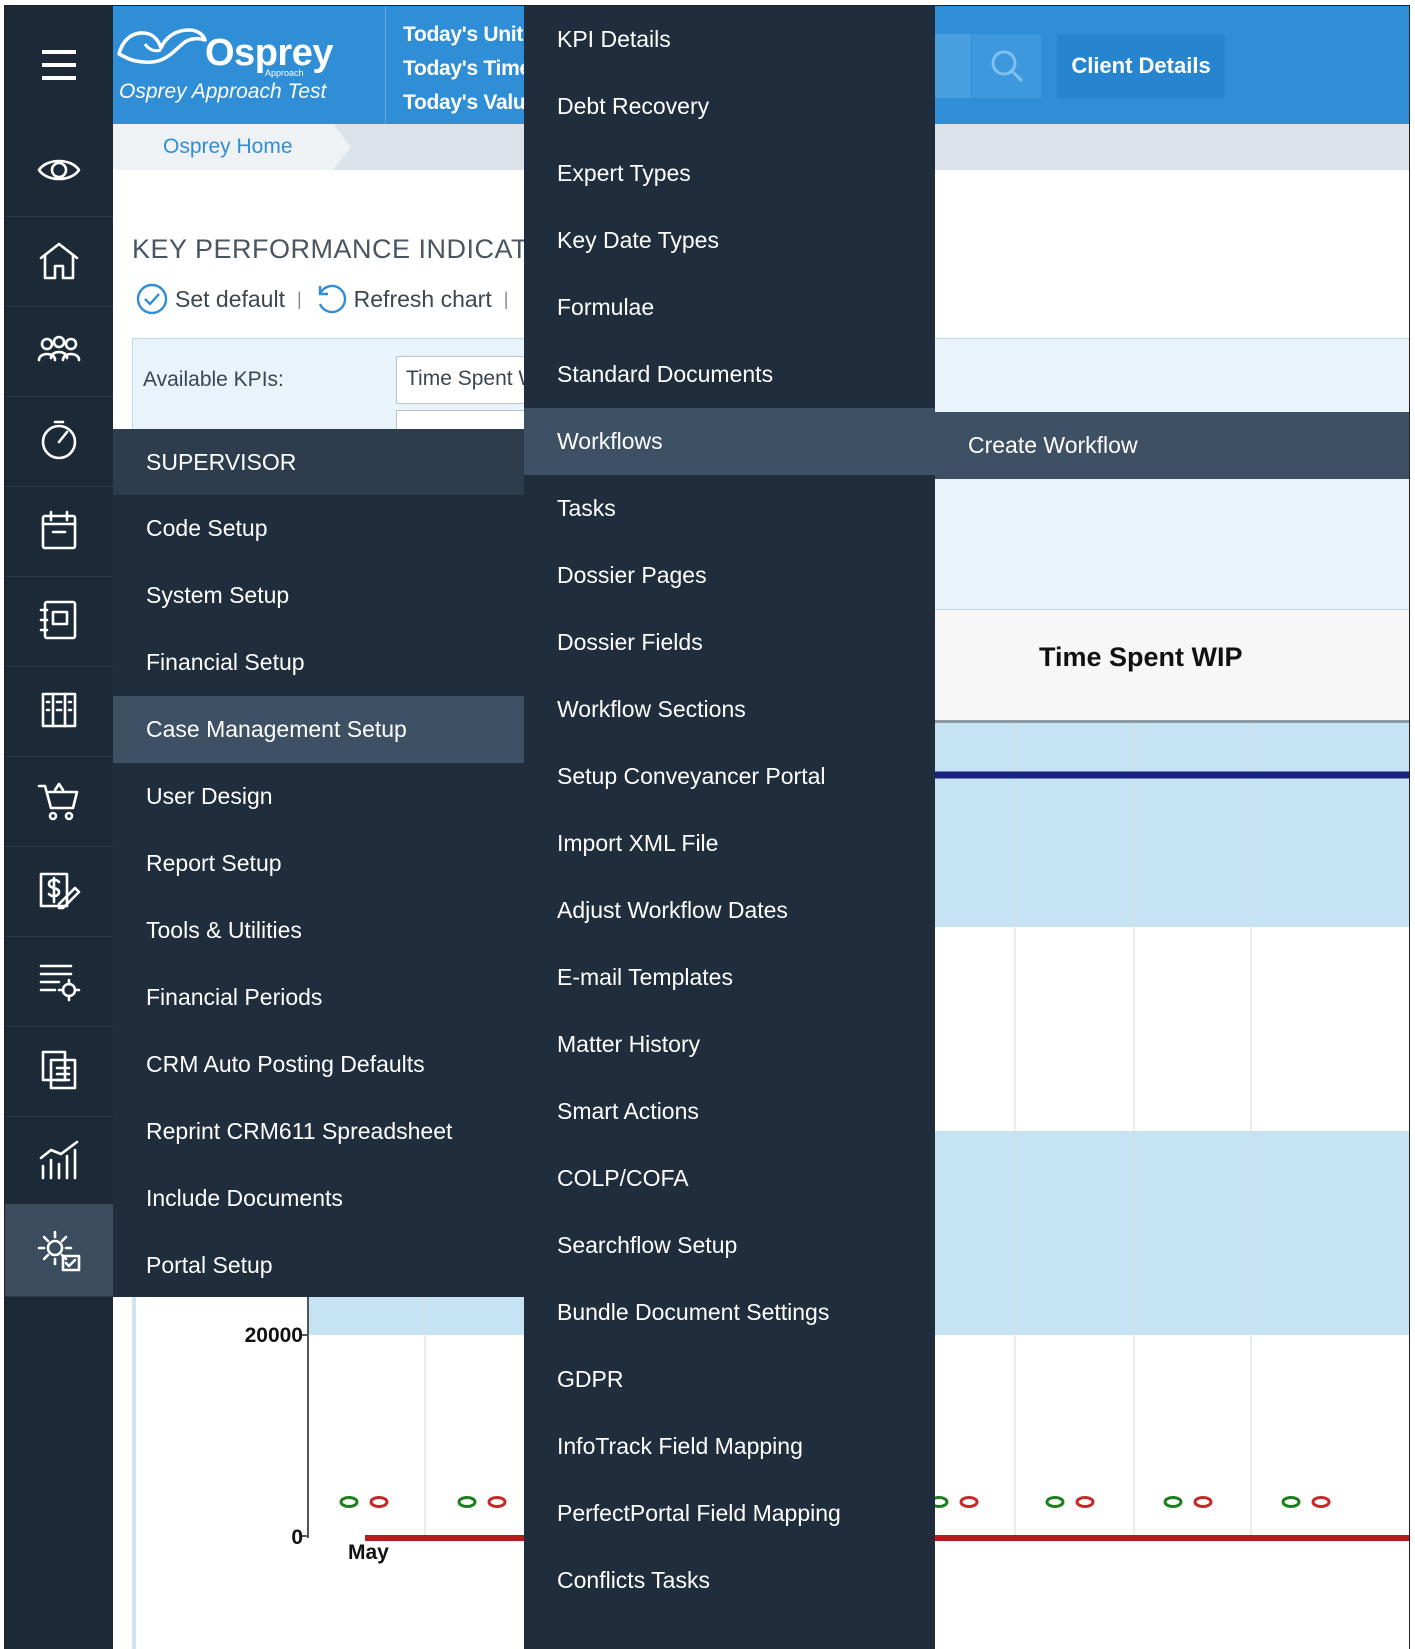  Describe the element at coordinates (318, 595) in the screenshot. I see `menu-item-system-setup: System Setup` at that location.